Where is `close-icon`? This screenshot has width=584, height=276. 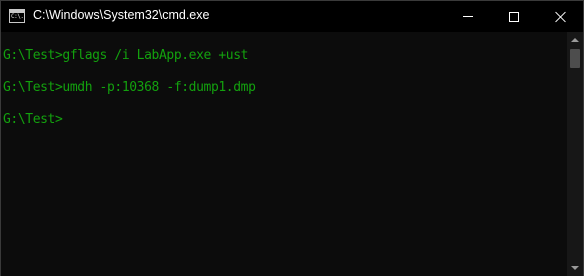
close-icon is located at coordinates (560, 17).